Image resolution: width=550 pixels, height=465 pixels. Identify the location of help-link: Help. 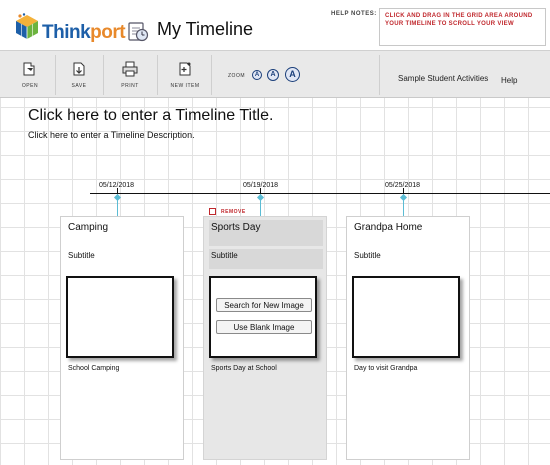
(509, 80).